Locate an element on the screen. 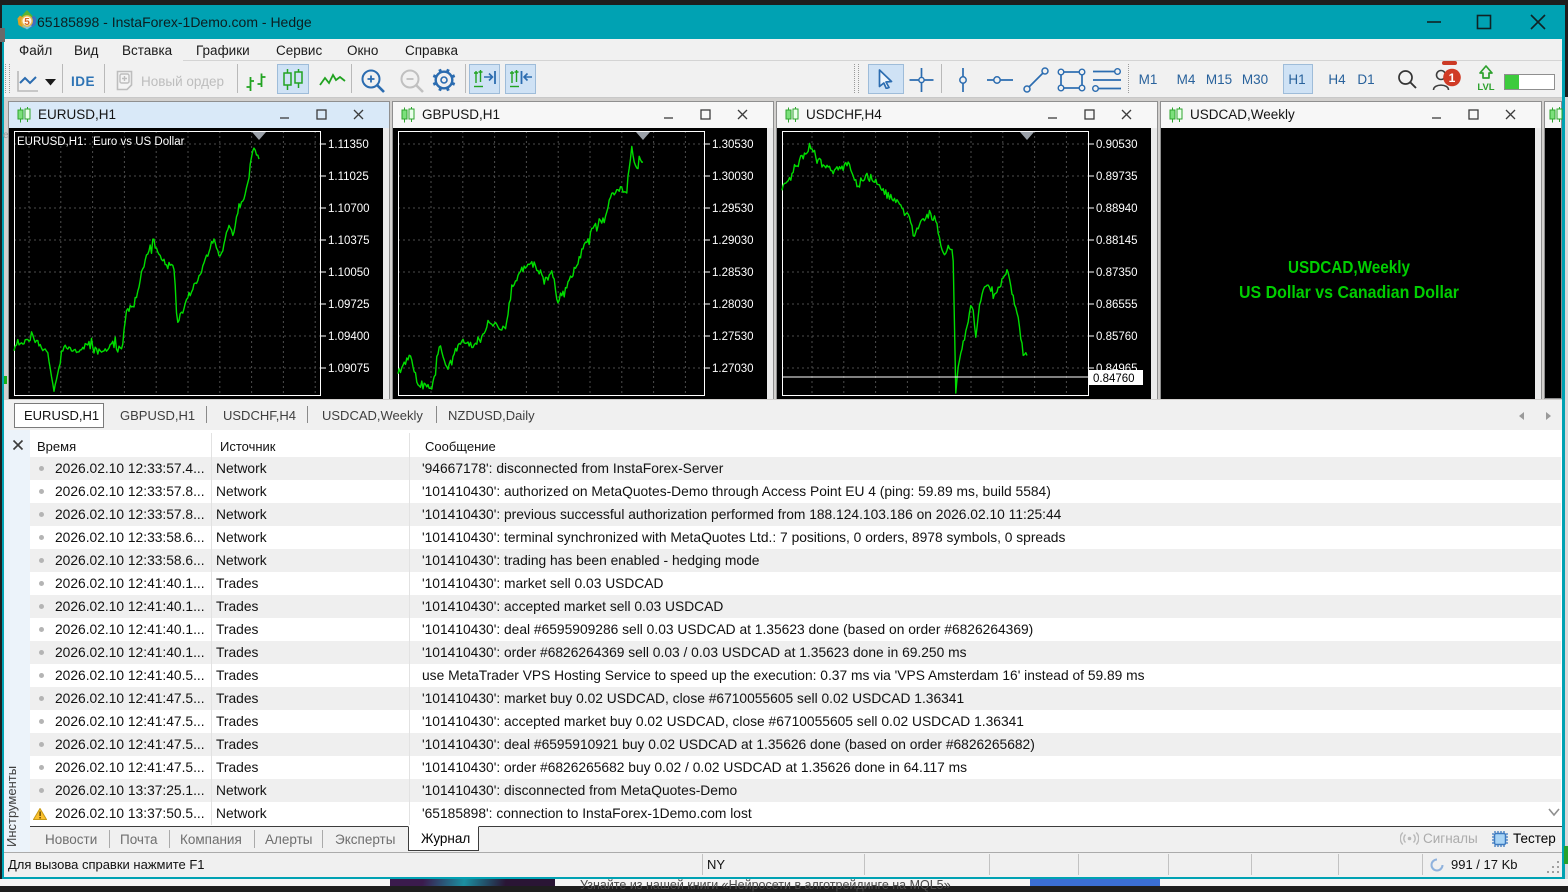 This screenshot has height=892, width=1568. svg-text: 1.11350 is located at coordinates (348, 145).